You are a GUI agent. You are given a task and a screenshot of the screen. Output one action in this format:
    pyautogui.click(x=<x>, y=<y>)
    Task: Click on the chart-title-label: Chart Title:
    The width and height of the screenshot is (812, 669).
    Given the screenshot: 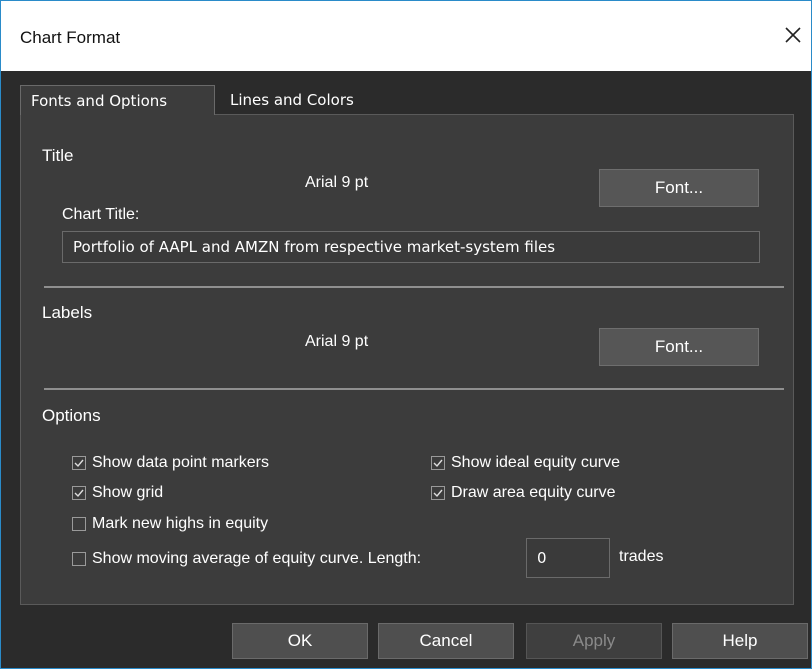 What is the action you would take?
    pyautogui.click(x=101, y=214)
    